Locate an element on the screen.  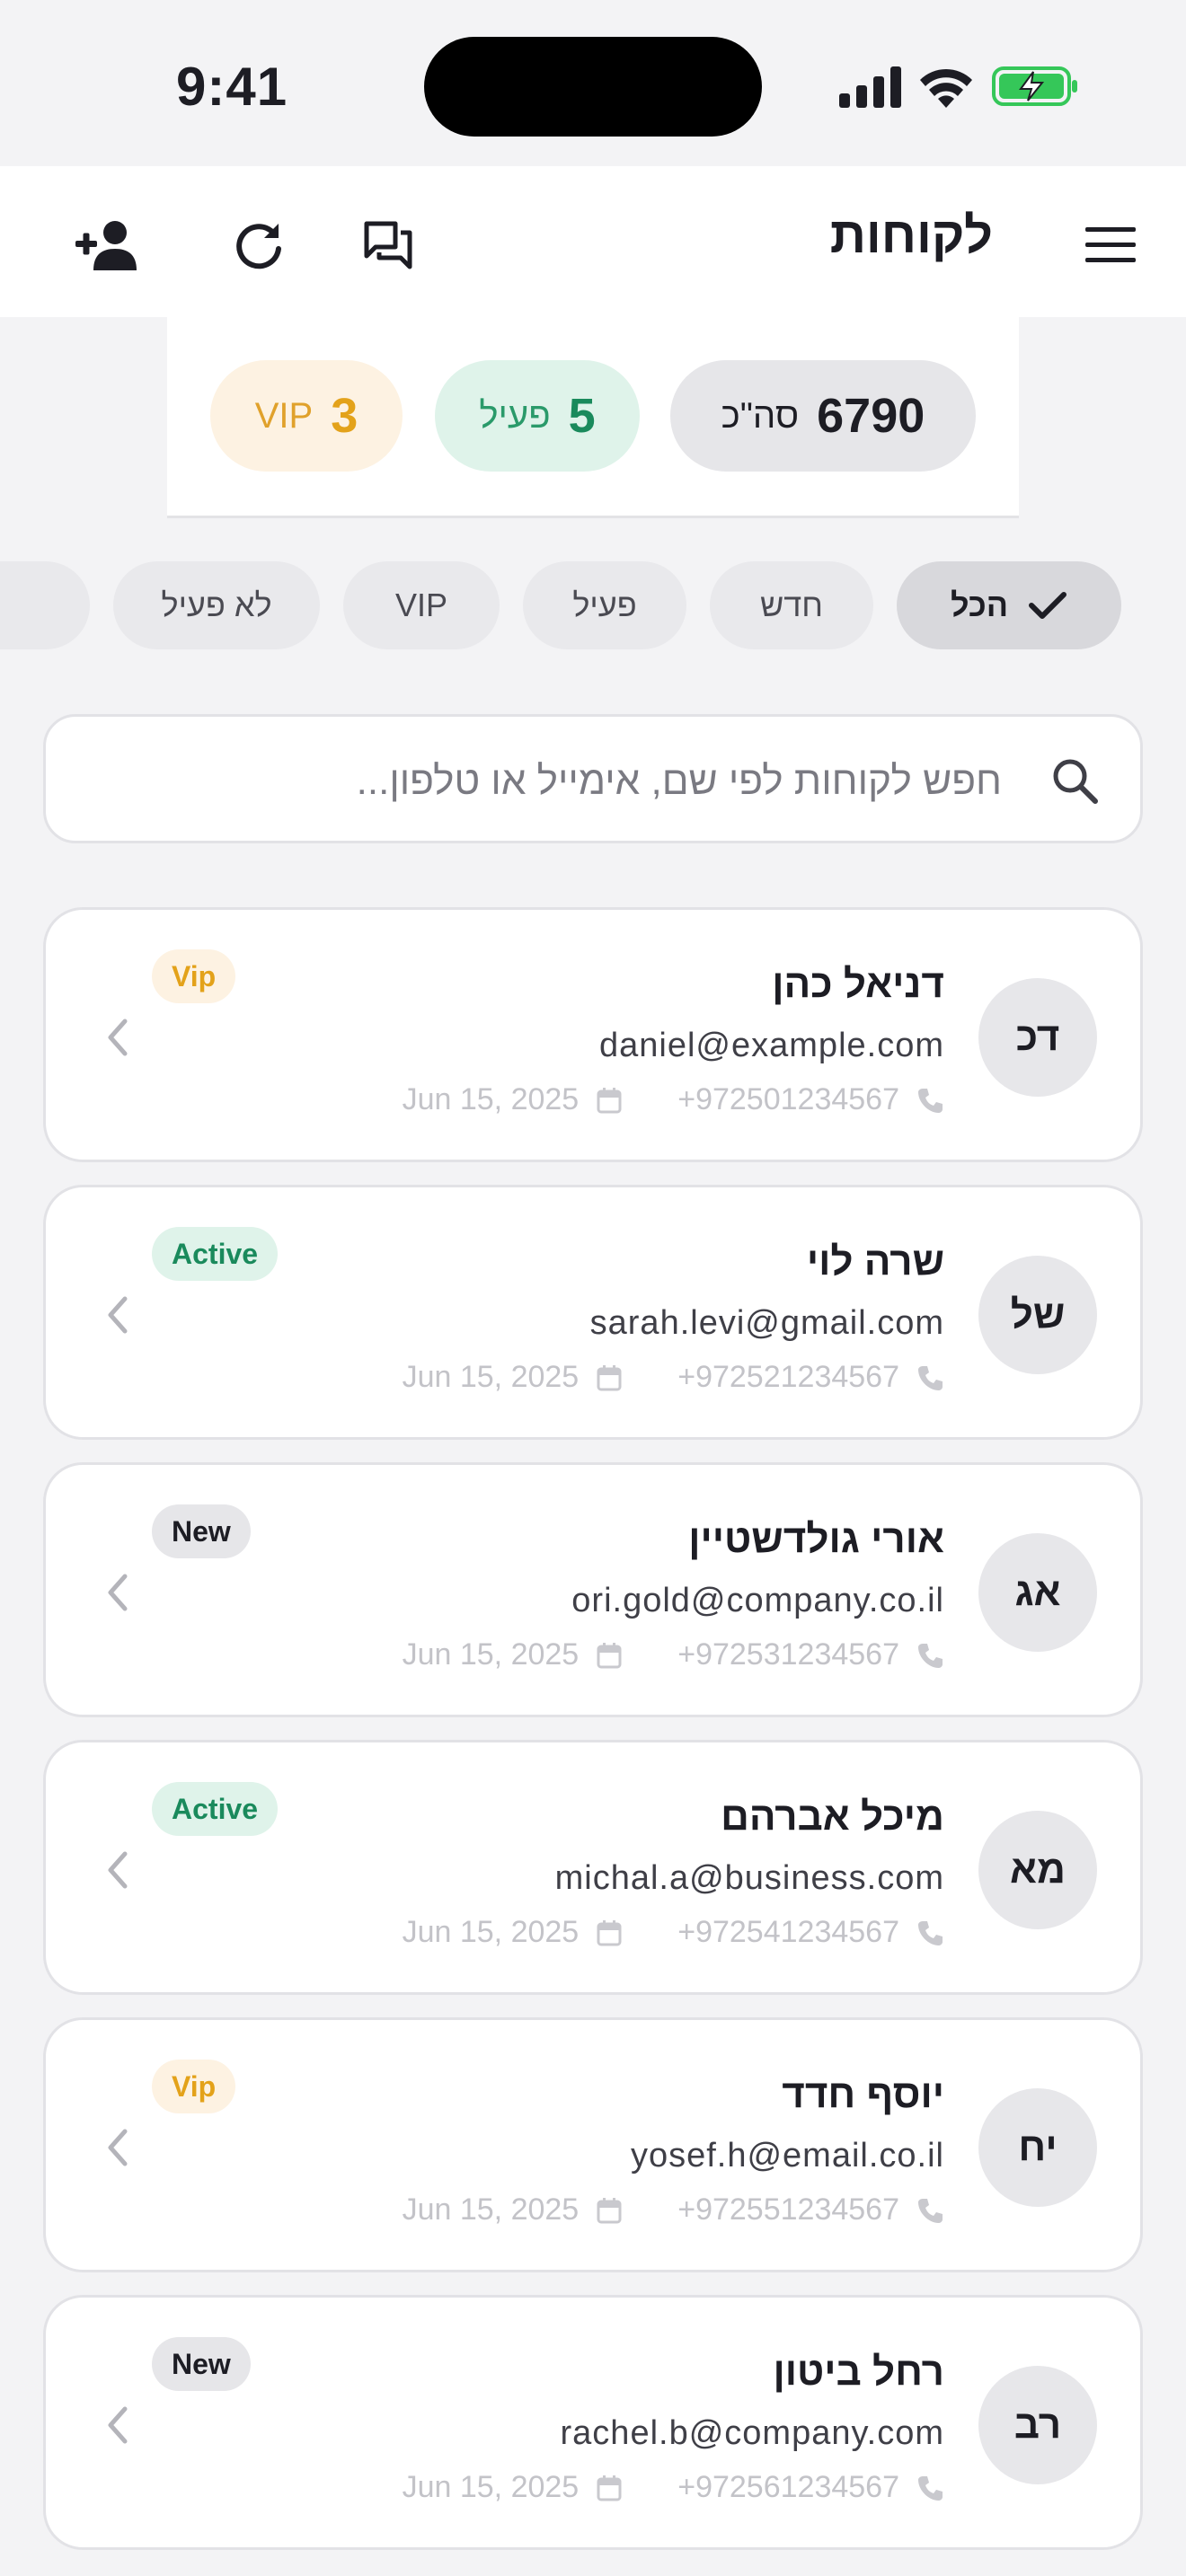
menu-icon is located at coordinates (1110, 244).